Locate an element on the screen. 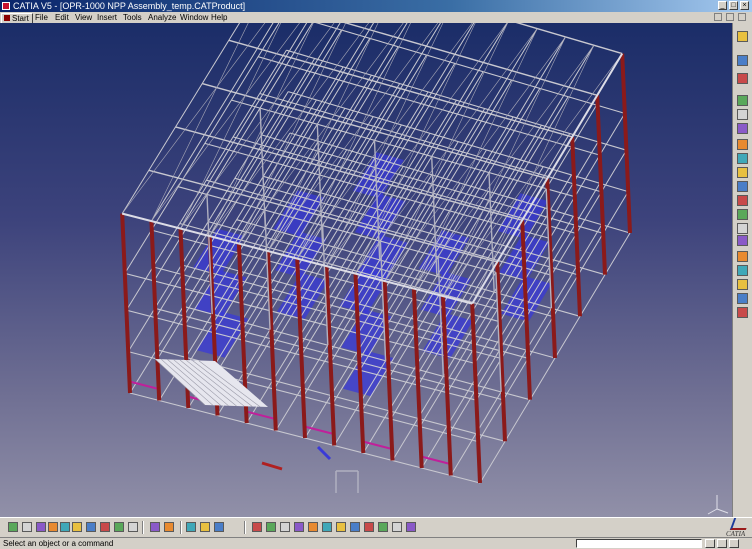 Image resolution: width=752 pixels, height=549 pixels. menu-help: Help is located at coordinates (219, 17).